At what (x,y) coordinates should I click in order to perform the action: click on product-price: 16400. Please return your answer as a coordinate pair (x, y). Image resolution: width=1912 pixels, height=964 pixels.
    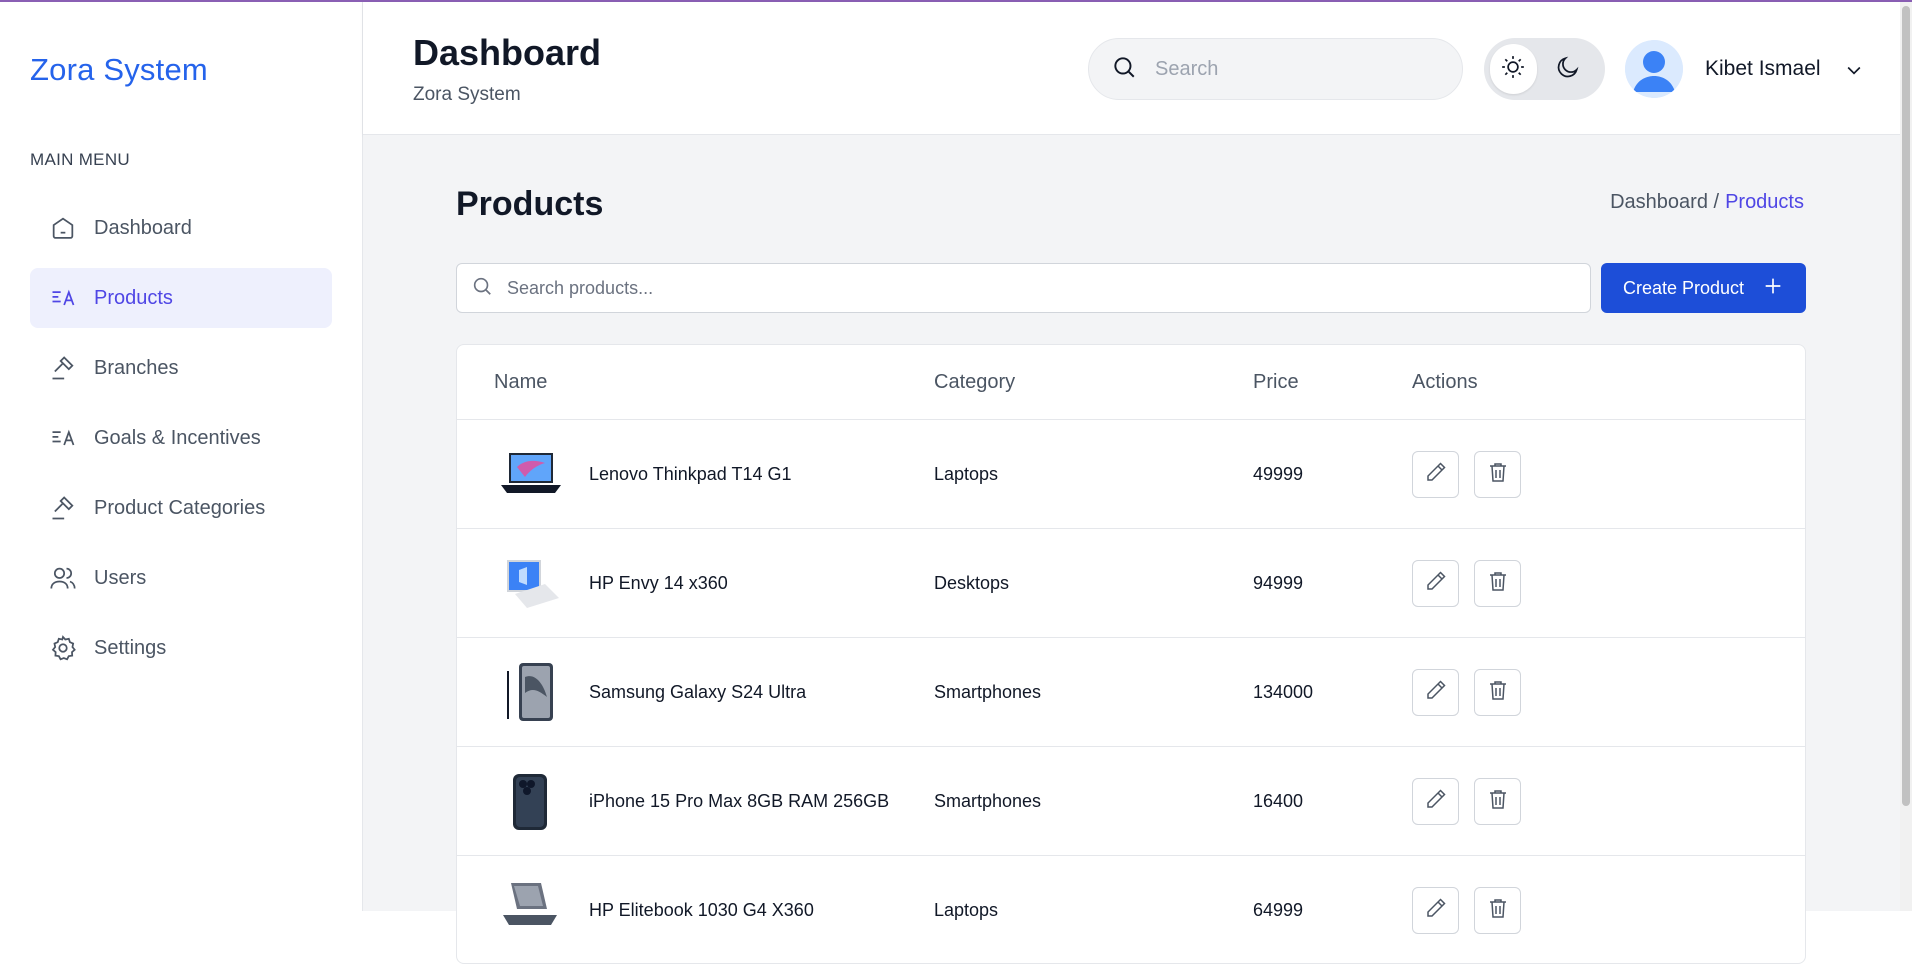
    Looking at the image, I should click on (1278, 800).